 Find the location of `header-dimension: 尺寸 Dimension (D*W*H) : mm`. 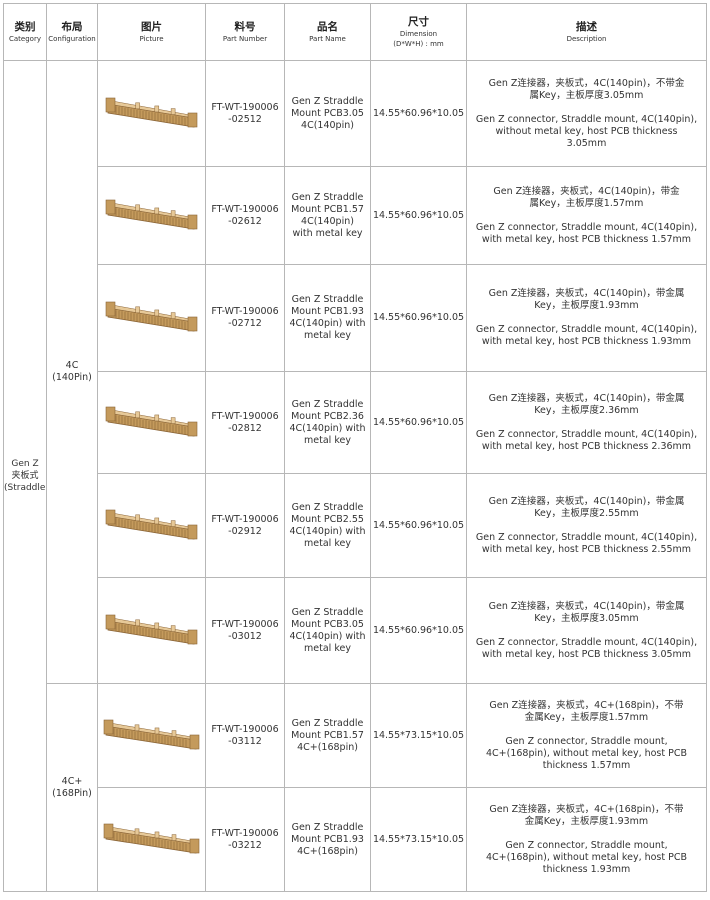

header-dimension: 尺寸 Dimension (D*W*H) : mm is located at coordinates (418, 32).